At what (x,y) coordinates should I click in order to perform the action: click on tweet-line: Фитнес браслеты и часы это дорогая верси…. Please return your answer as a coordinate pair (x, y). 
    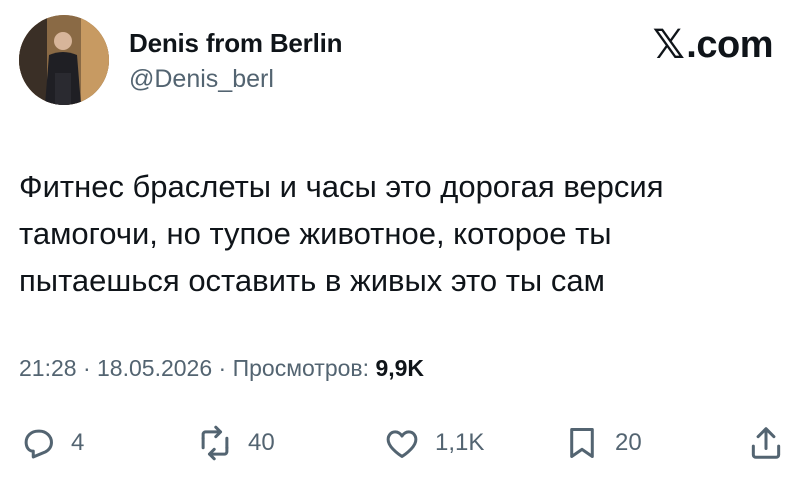
    Looking at the image, I should click on (341, 186).